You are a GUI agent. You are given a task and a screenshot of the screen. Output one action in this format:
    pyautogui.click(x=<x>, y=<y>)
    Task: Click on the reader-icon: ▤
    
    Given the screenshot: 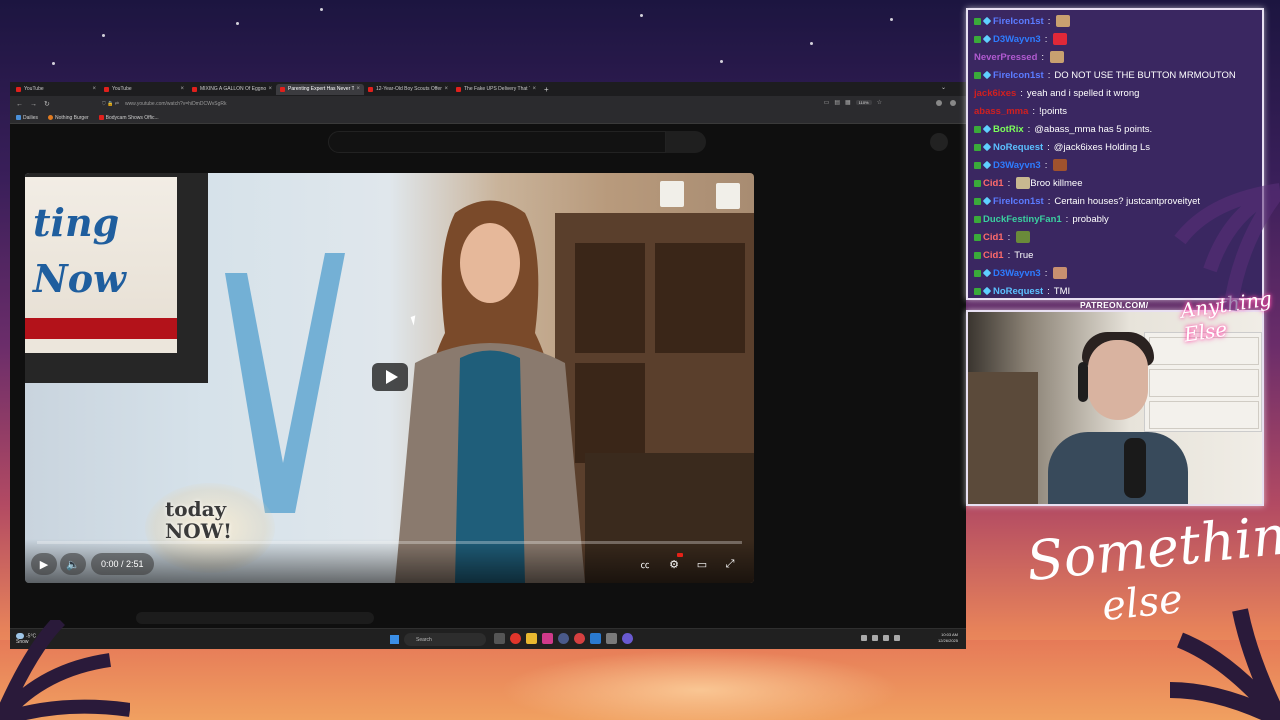 What is the action you would take?
    pyautogui.click(x=837, y=102)
    